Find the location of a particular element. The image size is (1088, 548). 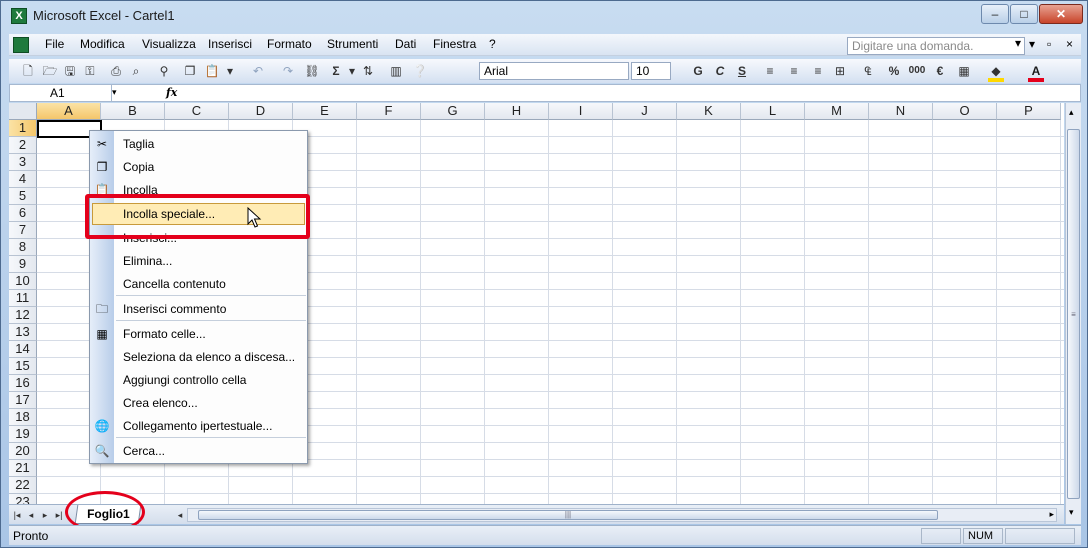

borders-icon: ▦ is located at coordinates (964, 71).